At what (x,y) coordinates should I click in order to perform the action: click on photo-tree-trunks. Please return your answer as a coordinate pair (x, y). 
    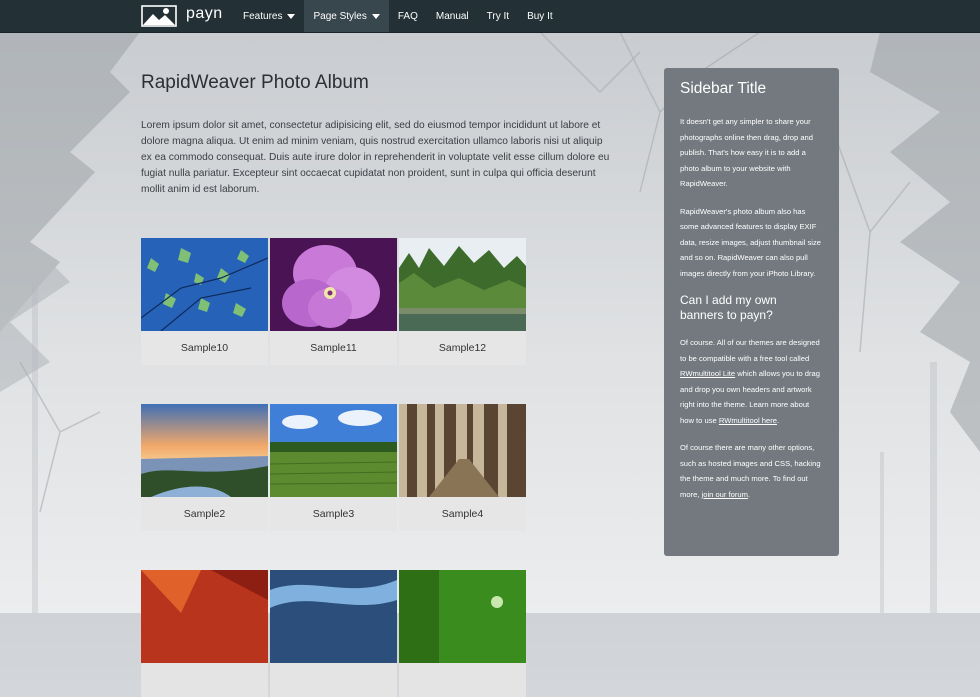
    Looking at the image, I should click on (462, 450).